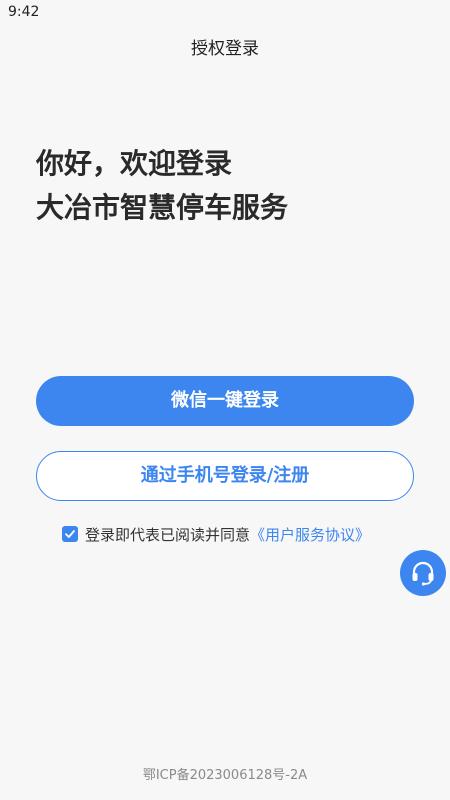 The height and width of the screenshot is (800, 450). What do you see at coordinates (134, 163) in the screenshot?
I see `greeting-line-1: 你好，欢迎登录` at bounding box center [134, 163].